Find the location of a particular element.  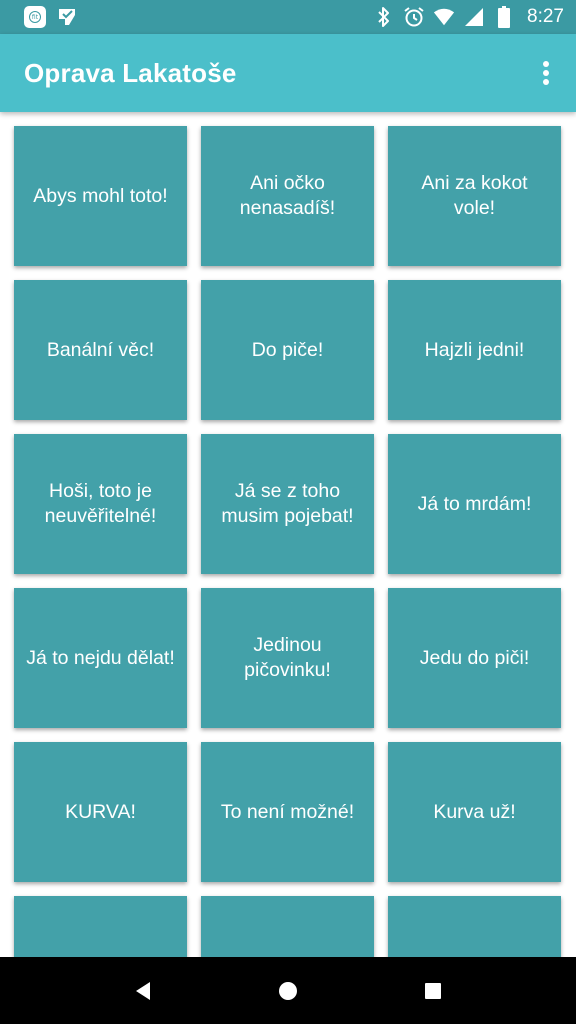

sound-tile: Já to nejdu dělat! is located at coordinates (100, 658).